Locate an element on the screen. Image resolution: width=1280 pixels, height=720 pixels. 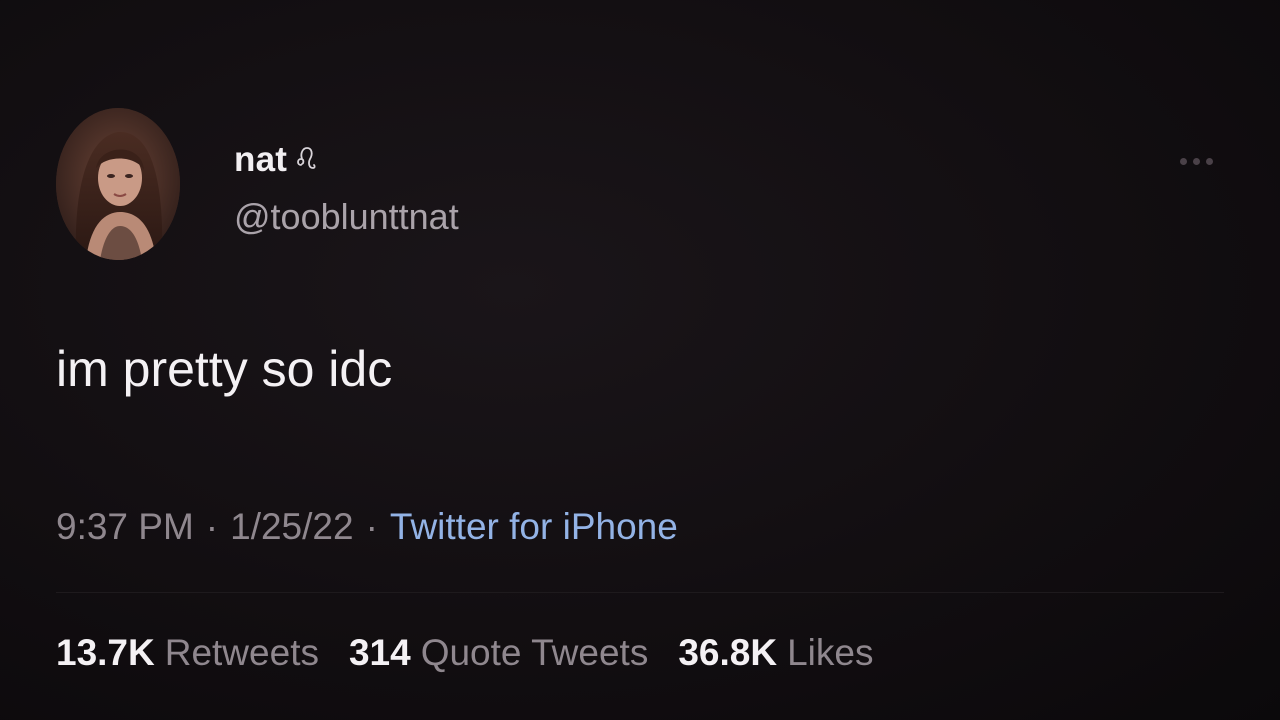
quote-tweets-count: 314 is located at coordinates (379, 652).